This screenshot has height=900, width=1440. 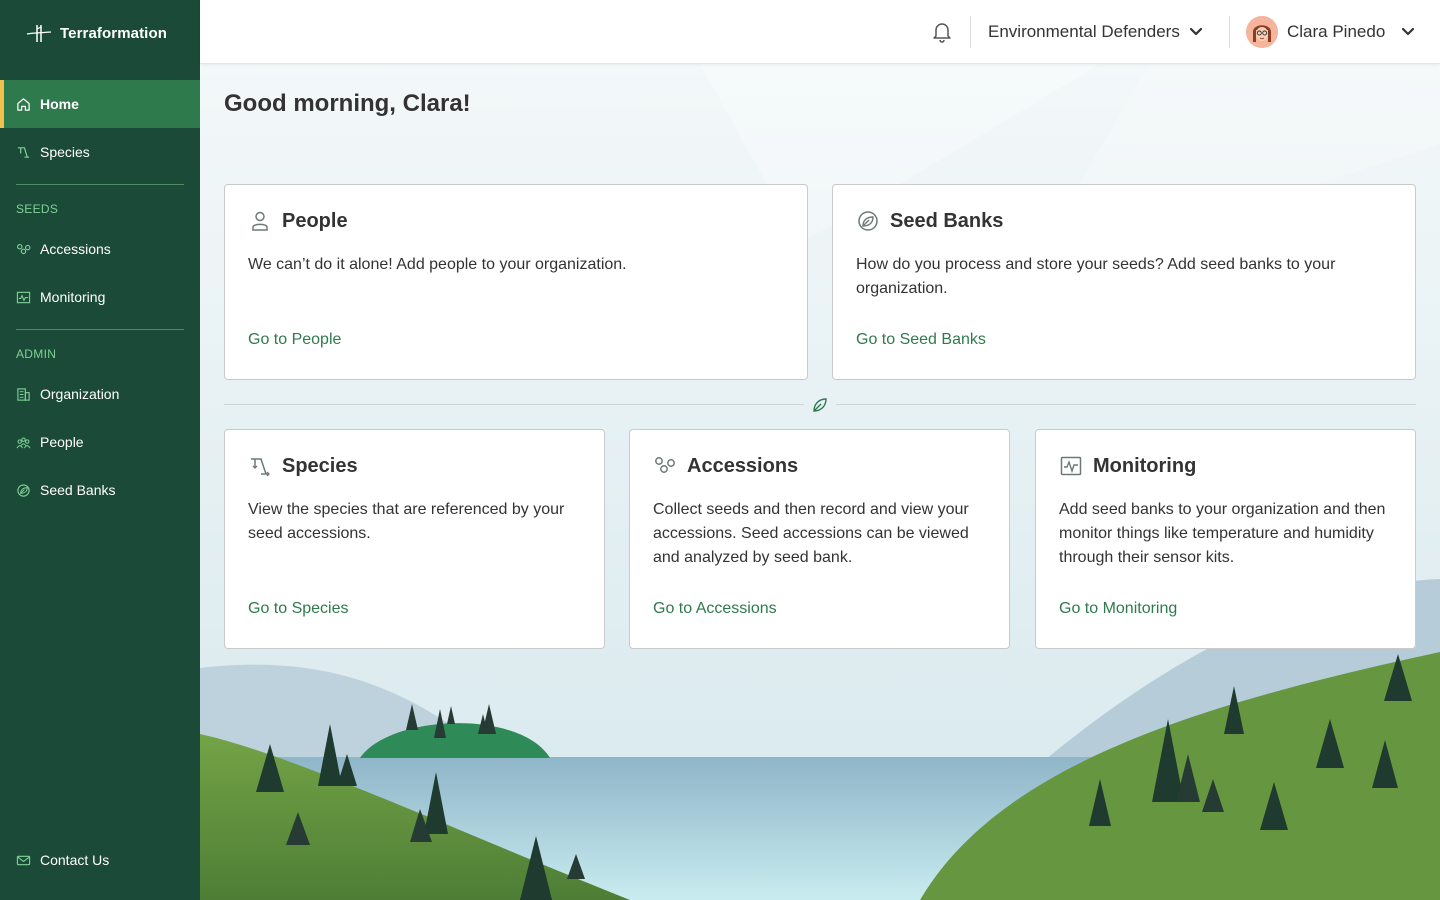 I want to click on user-menu: Clara Pinedo, so click(x=1330, y=32).